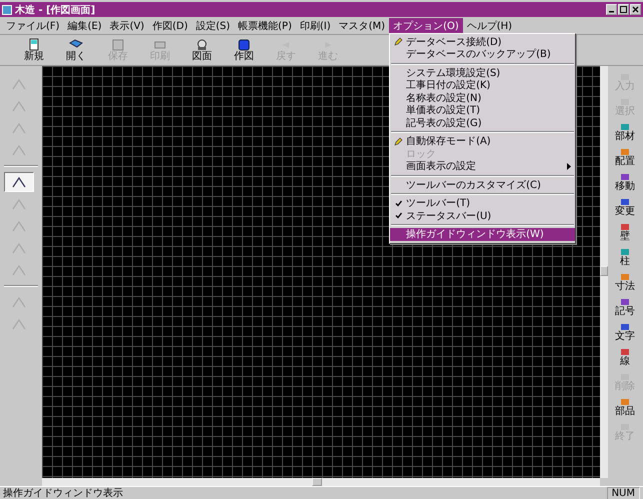 Image resolution: width=643 pixels, height=499 pixels. What do you see at coordinates (483, 166) in the screenshot?
I see `menu-option: 画面表示の設定` at bounding box center [483, 166].